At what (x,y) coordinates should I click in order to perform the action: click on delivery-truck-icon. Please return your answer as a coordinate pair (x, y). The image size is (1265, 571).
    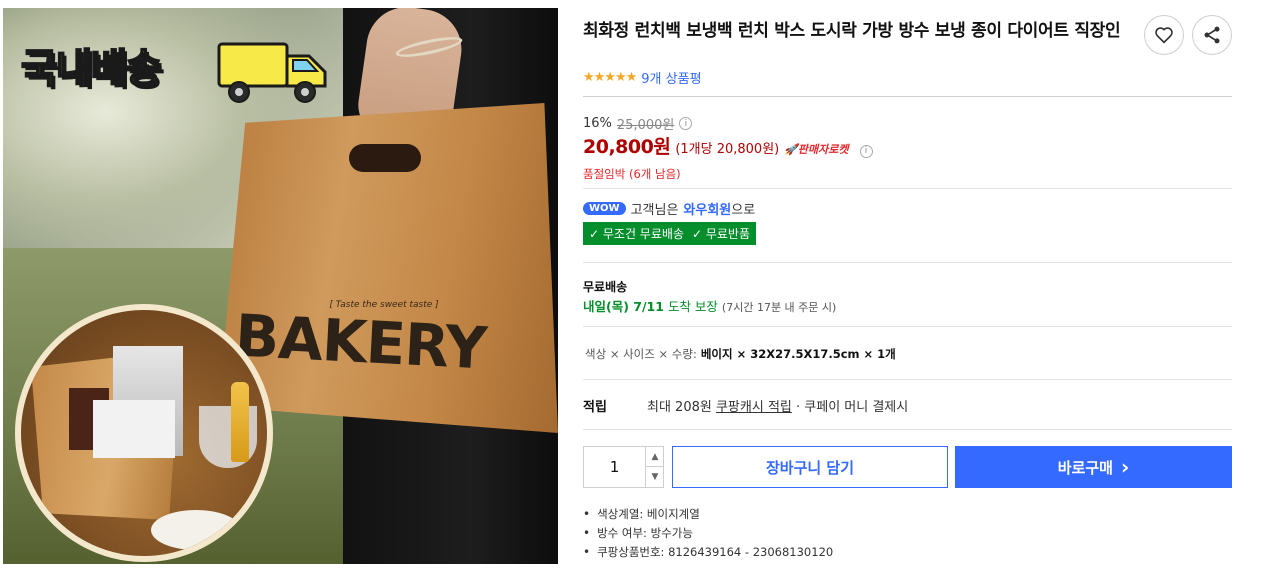
    Looking at the image, I should click on (272, 72).